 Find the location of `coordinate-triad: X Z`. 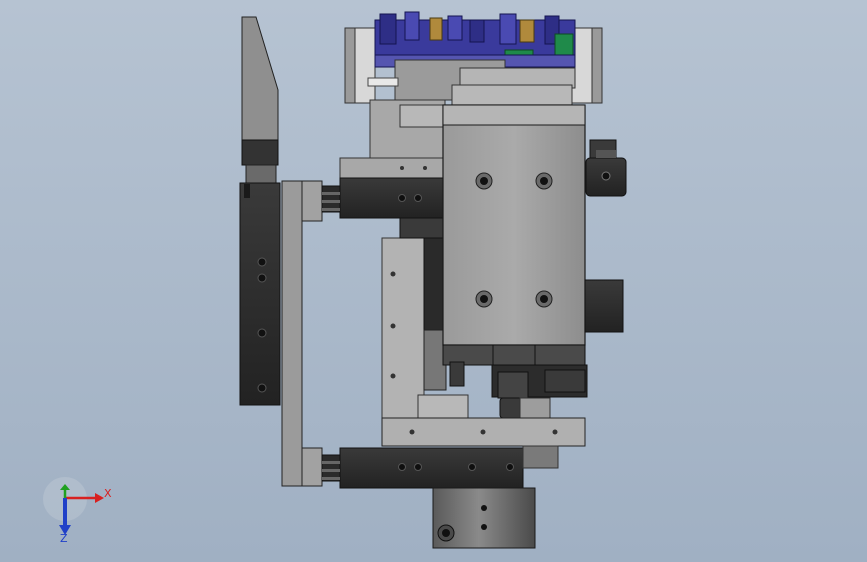

coordinate-triad: X Z is located at coordinates (77, 511).